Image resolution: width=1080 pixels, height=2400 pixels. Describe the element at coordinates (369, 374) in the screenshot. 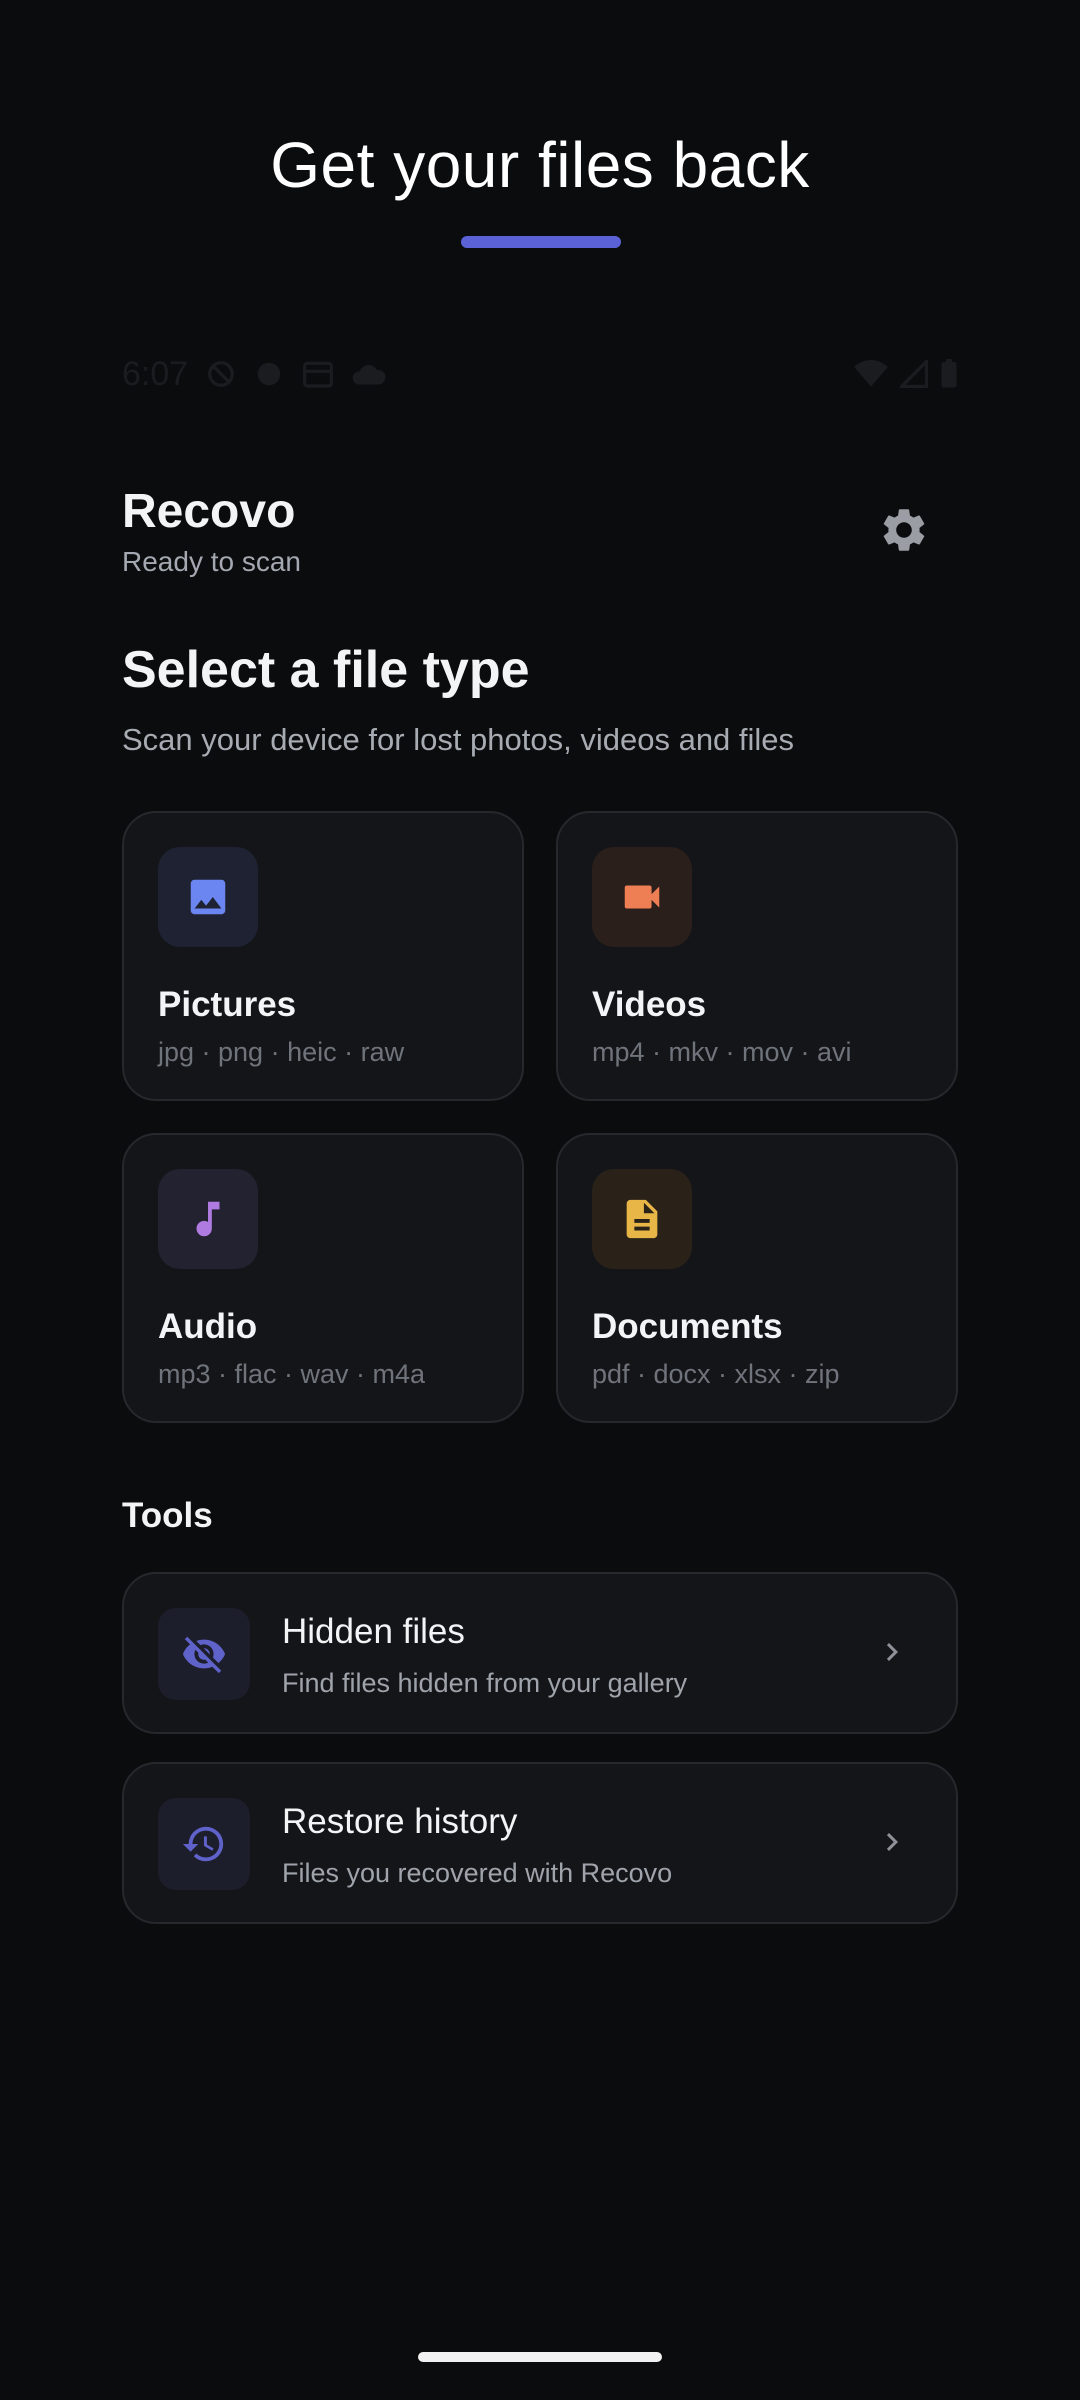

I see `cloud-icon` at that location.